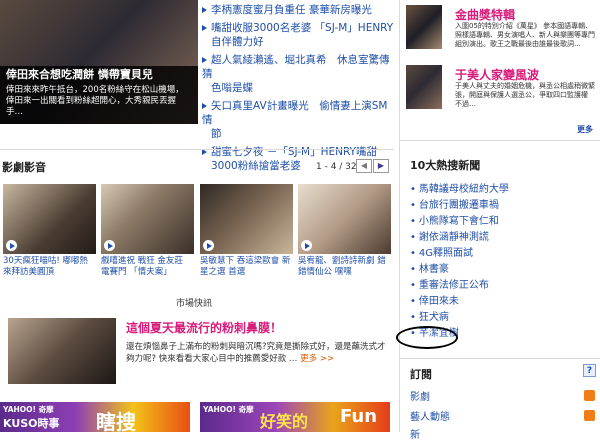  What do you see at coordinates (116, 421) in the screenshot?
I see `banner-big: 瞎搜` at bounding box center [116, 421].